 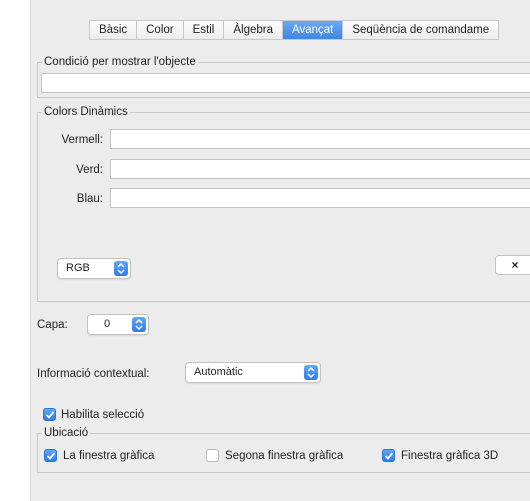 I want to click on location-title: Ubicació, so click(x=66, y=433).